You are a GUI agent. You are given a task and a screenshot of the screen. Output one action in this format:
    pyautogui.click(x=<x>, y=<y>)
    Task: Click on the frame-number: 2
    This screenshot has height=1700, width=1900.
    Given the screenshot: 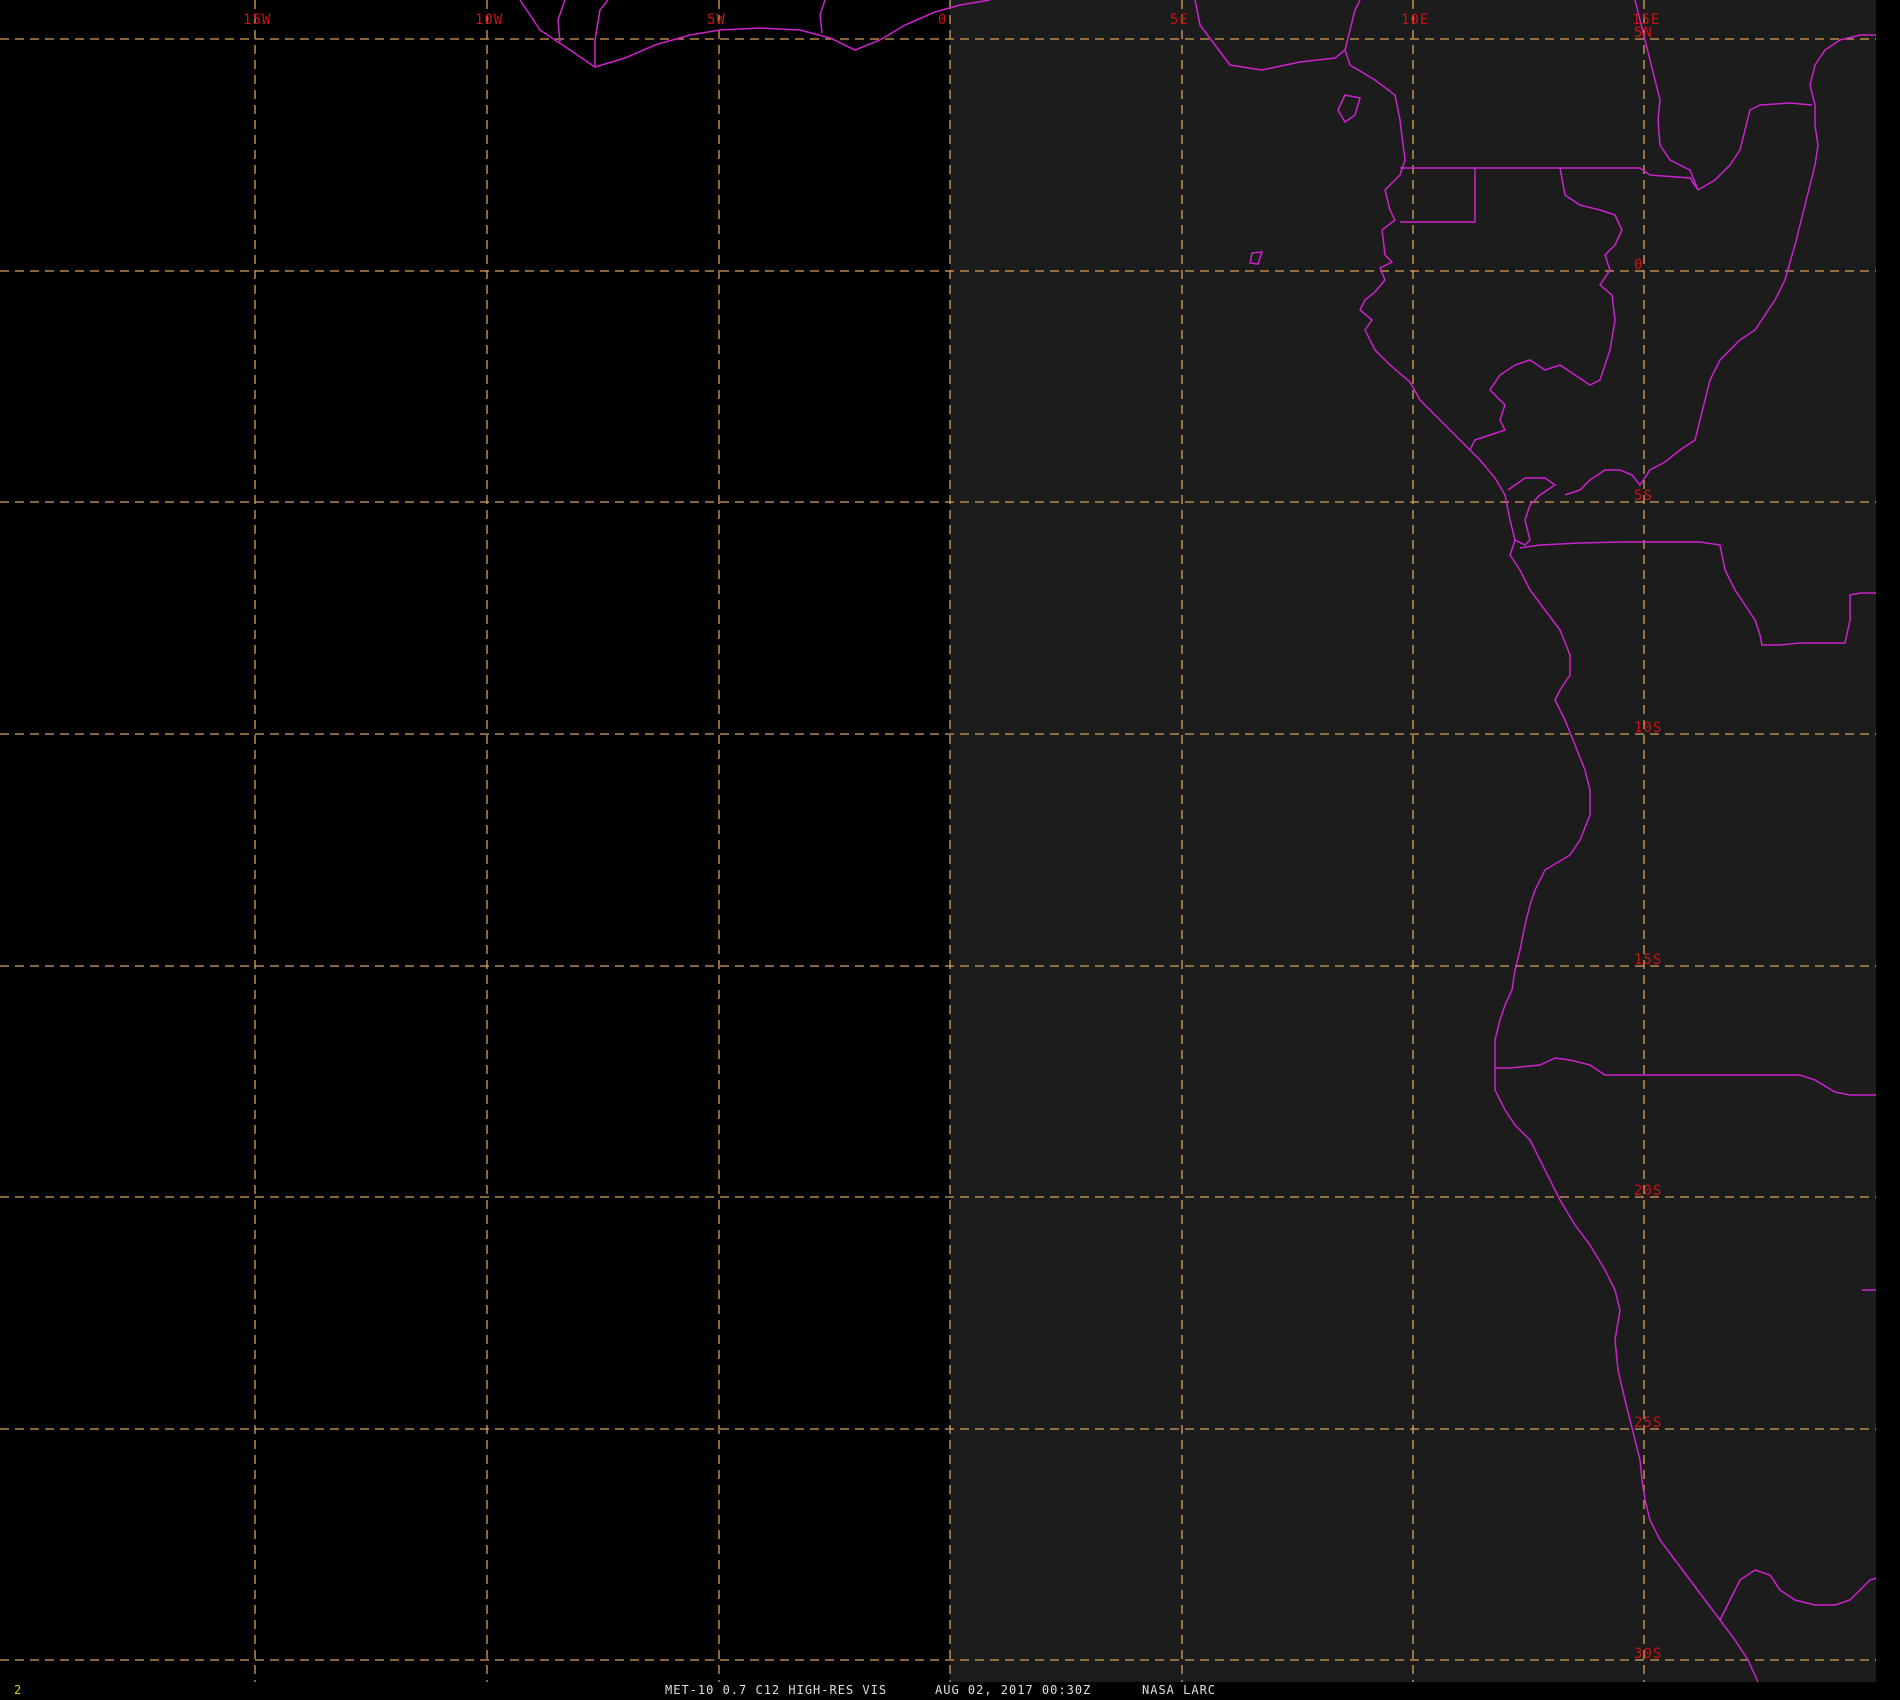 What is the action you would take?
    pyautogui.click(x=18, y=1690)
    